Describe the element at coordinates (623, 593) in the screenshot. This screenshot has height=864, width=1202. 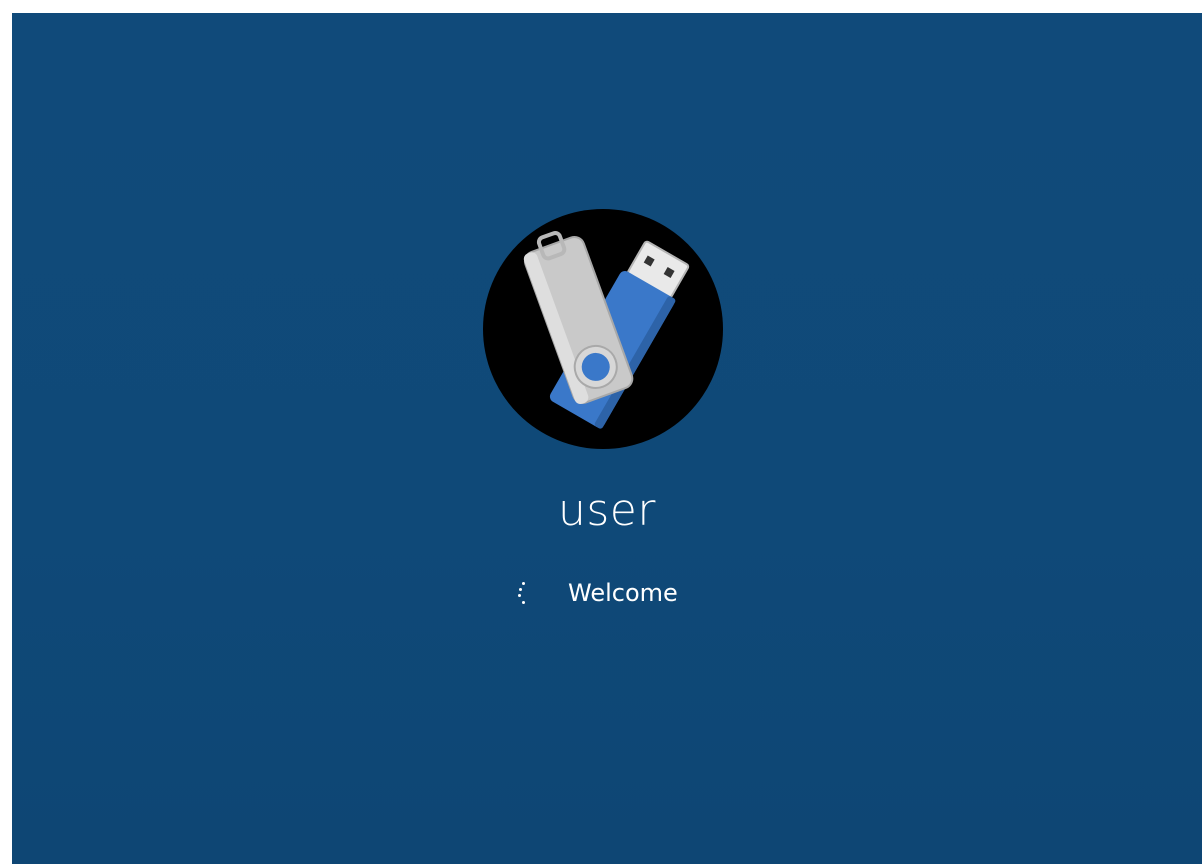
I see `welcome-status-text: Welcome` at that location.